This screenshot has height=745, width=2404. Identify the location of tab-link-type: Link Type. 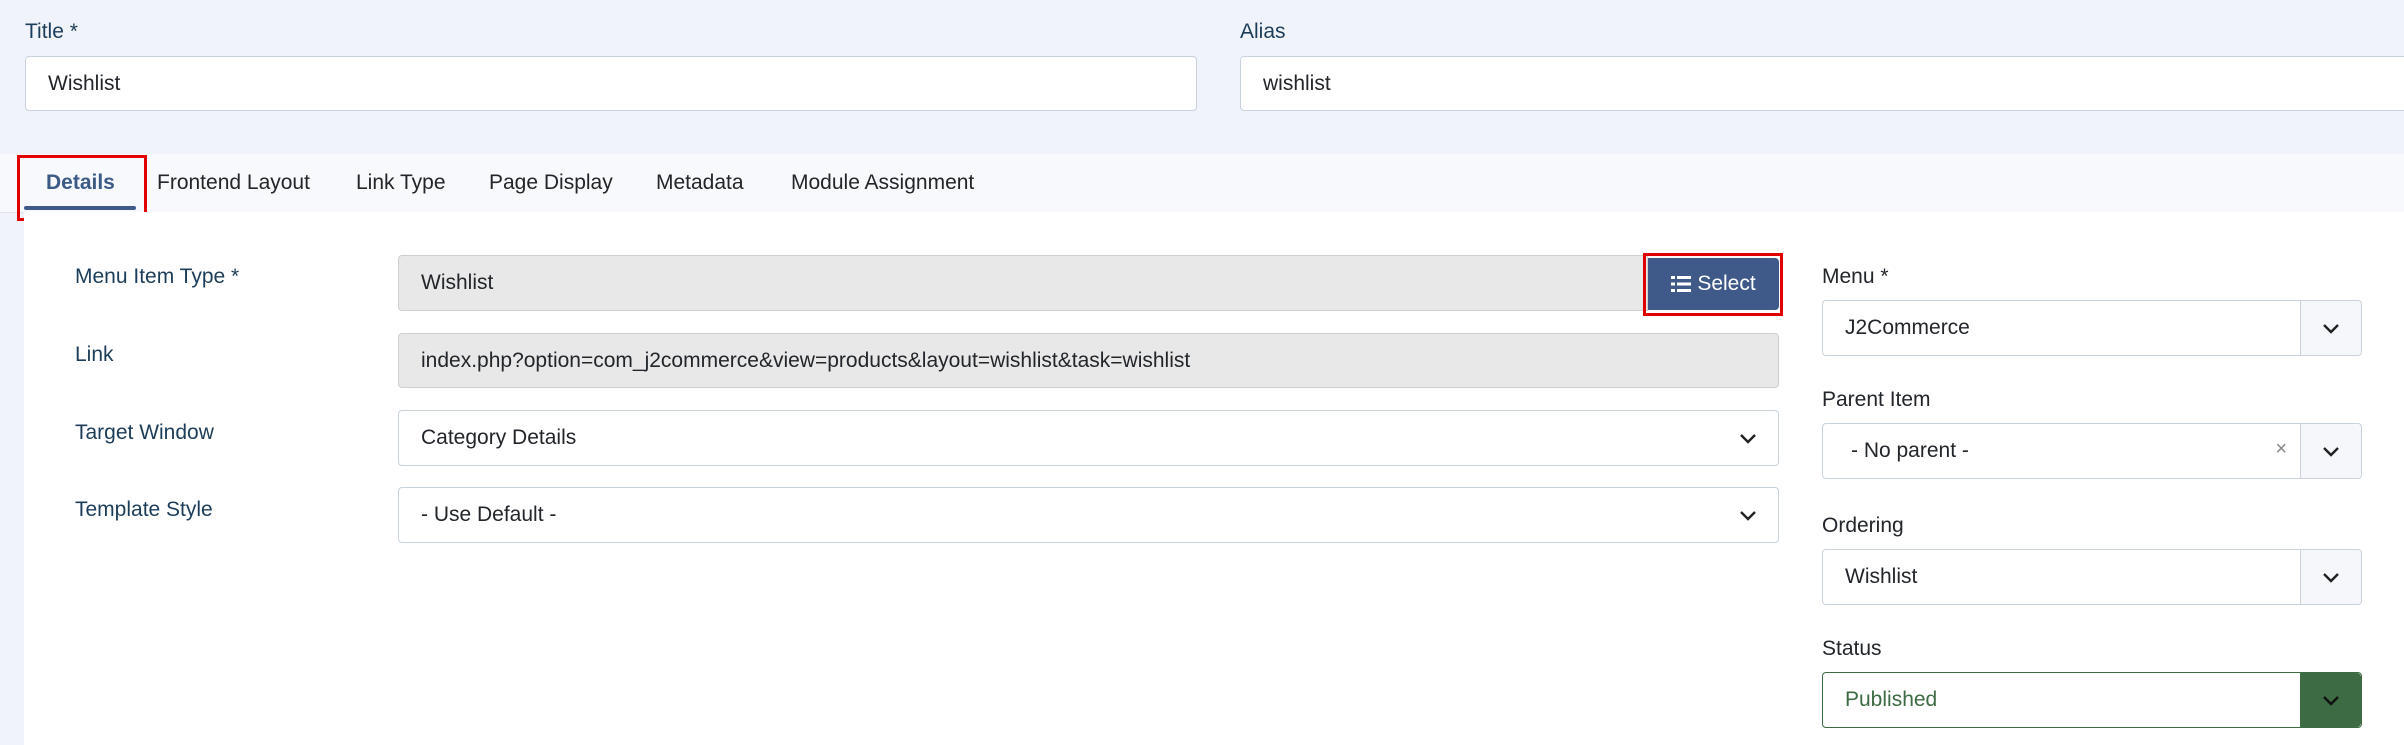
(401, 183).